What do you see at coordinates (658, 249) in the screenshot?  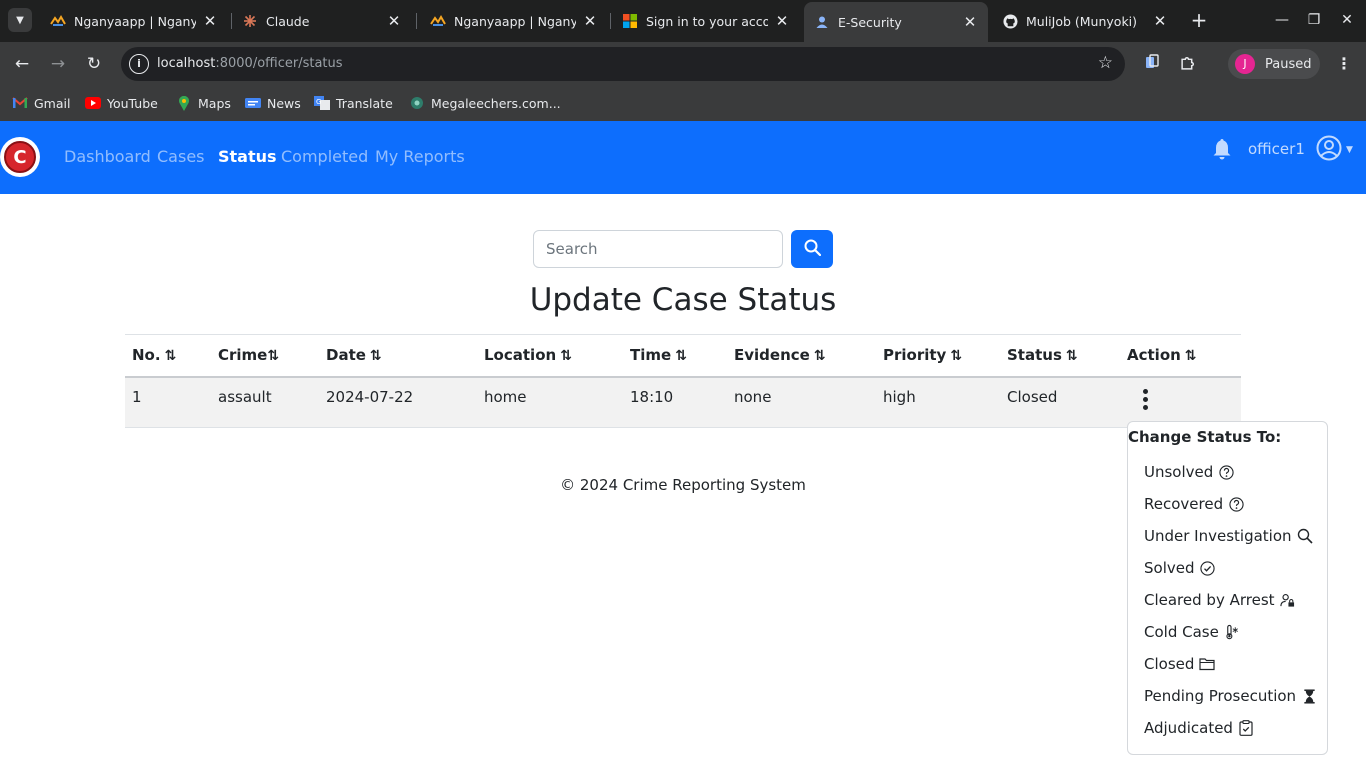 I see `search-input` at bounding box center [658, 249].